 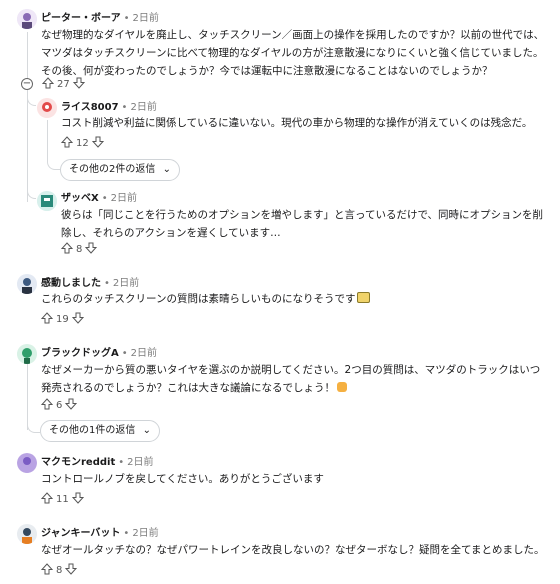 I want to click on vote-controls: 11, so click(x=62, y=499).